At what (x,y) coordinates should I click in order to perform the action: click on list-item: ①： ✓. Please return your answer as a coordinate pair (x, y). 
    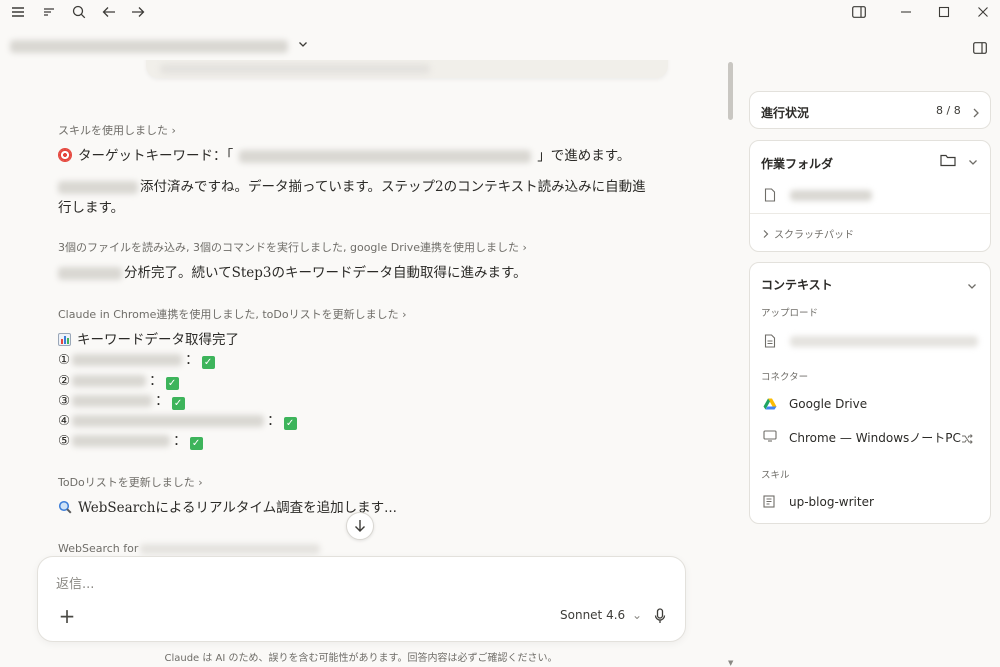
    Looking at the image, I should click on (136, 360).